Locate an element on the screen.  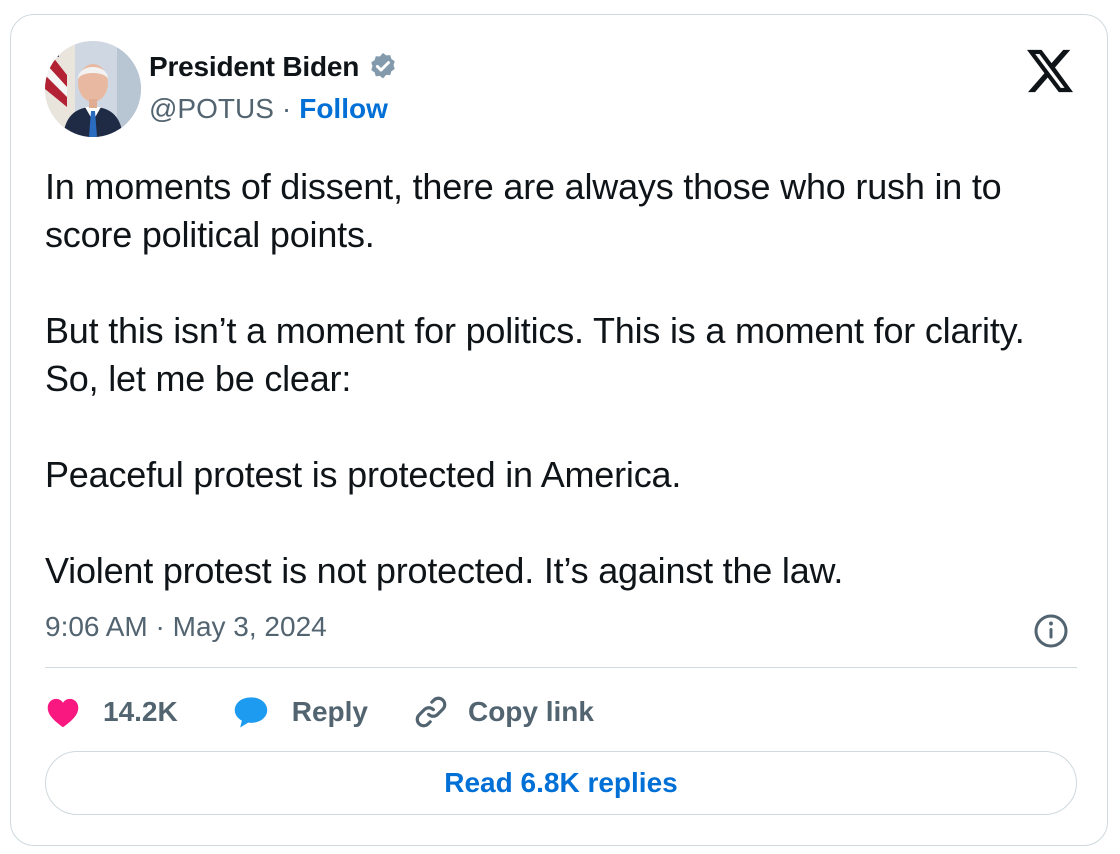
reply-button: Reply is located at coordinates (300, 712).